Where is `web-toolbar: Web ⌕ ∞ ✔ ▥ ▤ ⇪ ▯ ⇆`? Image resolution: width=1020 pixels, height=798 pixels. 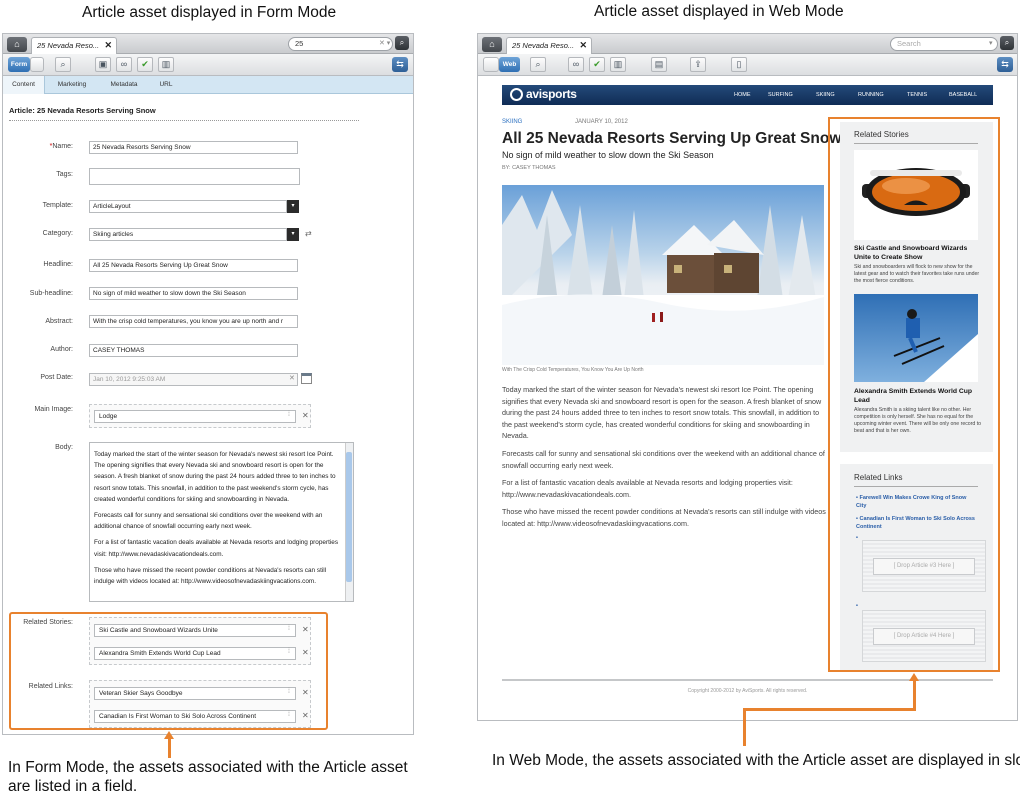
web-toolbar: Web ⌕ ∞ ✔ ▥ ▤ ⇪ ▯ ⇆ is located at coordinates (747, 65).